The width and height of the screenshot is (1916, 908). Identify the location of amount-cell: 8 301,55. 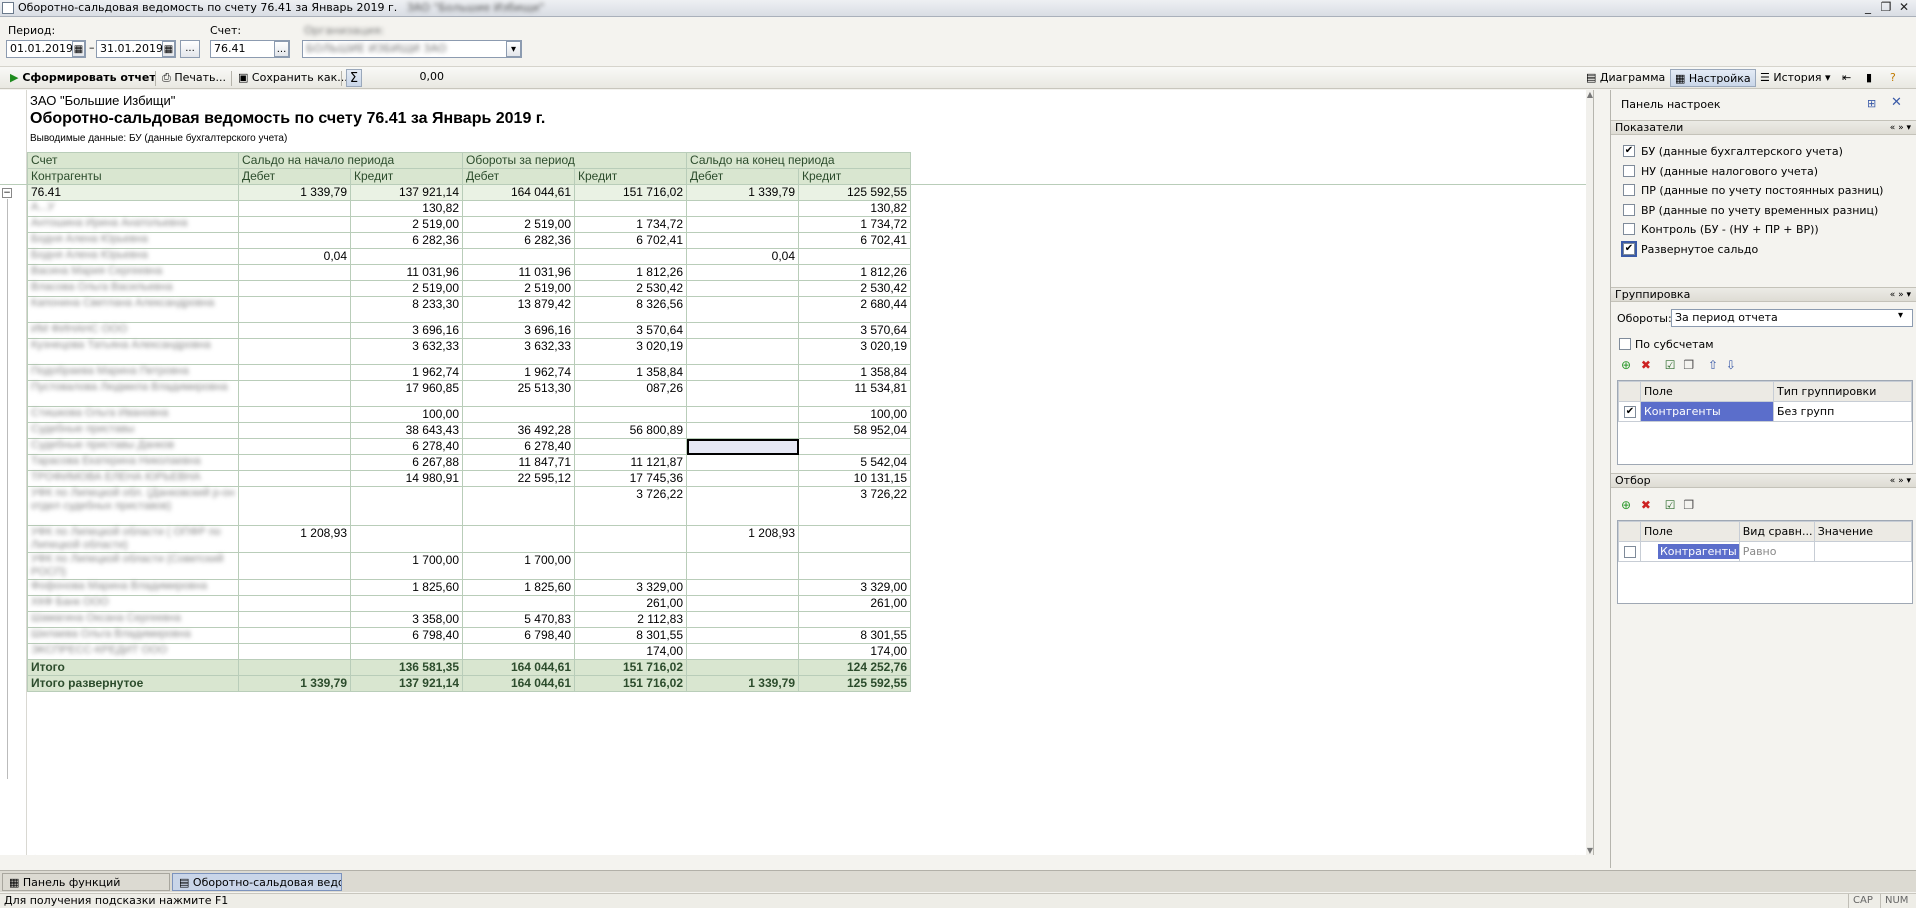
(855, 635).